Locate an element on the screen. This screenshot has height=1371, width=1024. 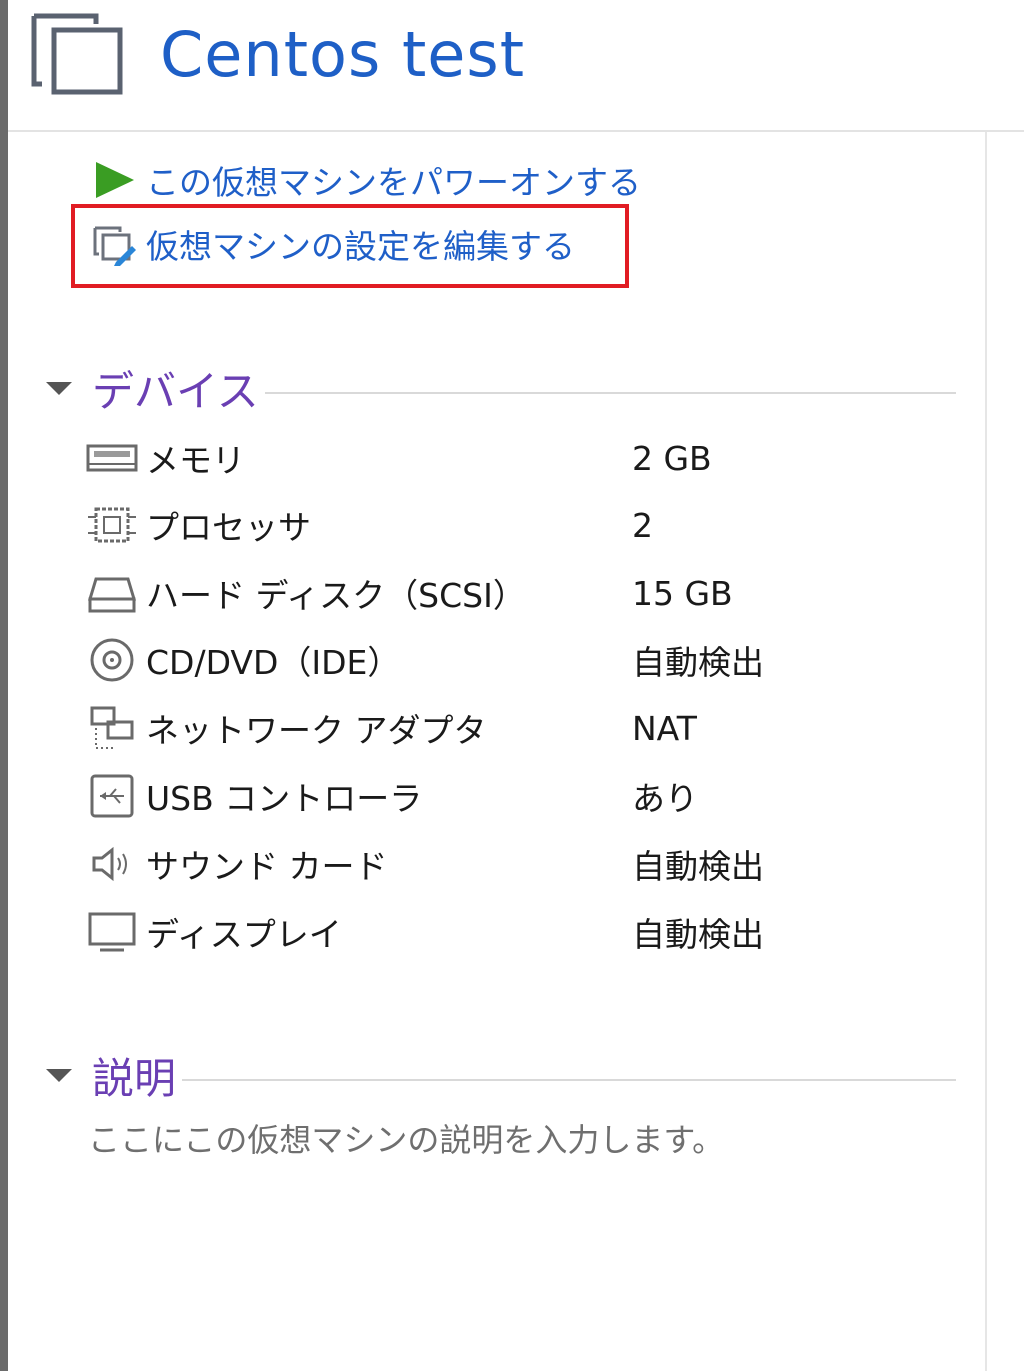
description-placeholder: ここにこの仮想マシンの説明を入力します。 is located at coordinates (406, 1138).